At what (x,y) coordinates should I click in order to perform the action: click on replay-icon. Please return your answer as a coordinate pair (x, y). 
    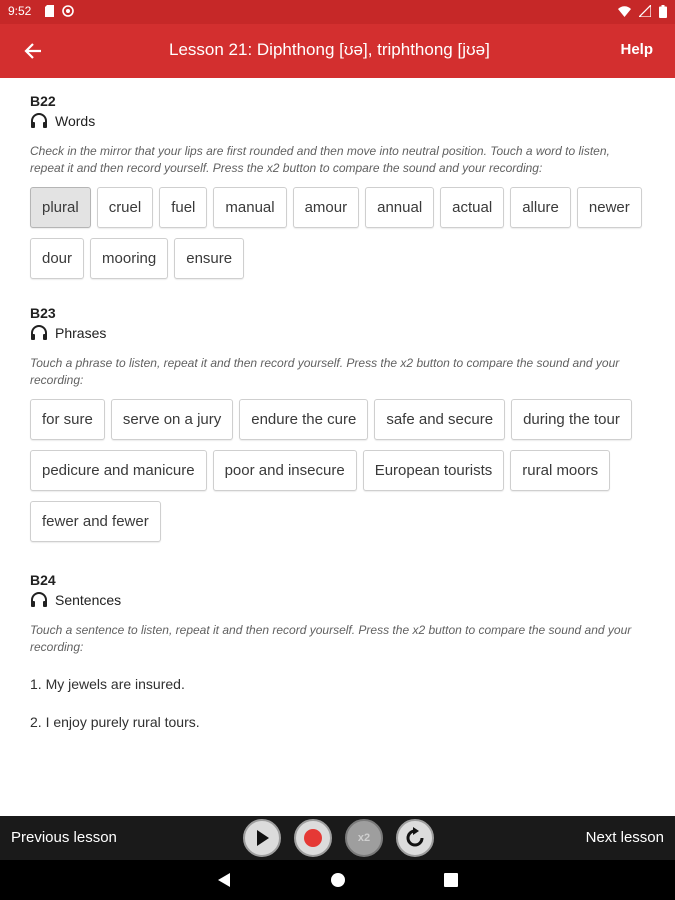
    Looking at the image, I should click on (415, 837).